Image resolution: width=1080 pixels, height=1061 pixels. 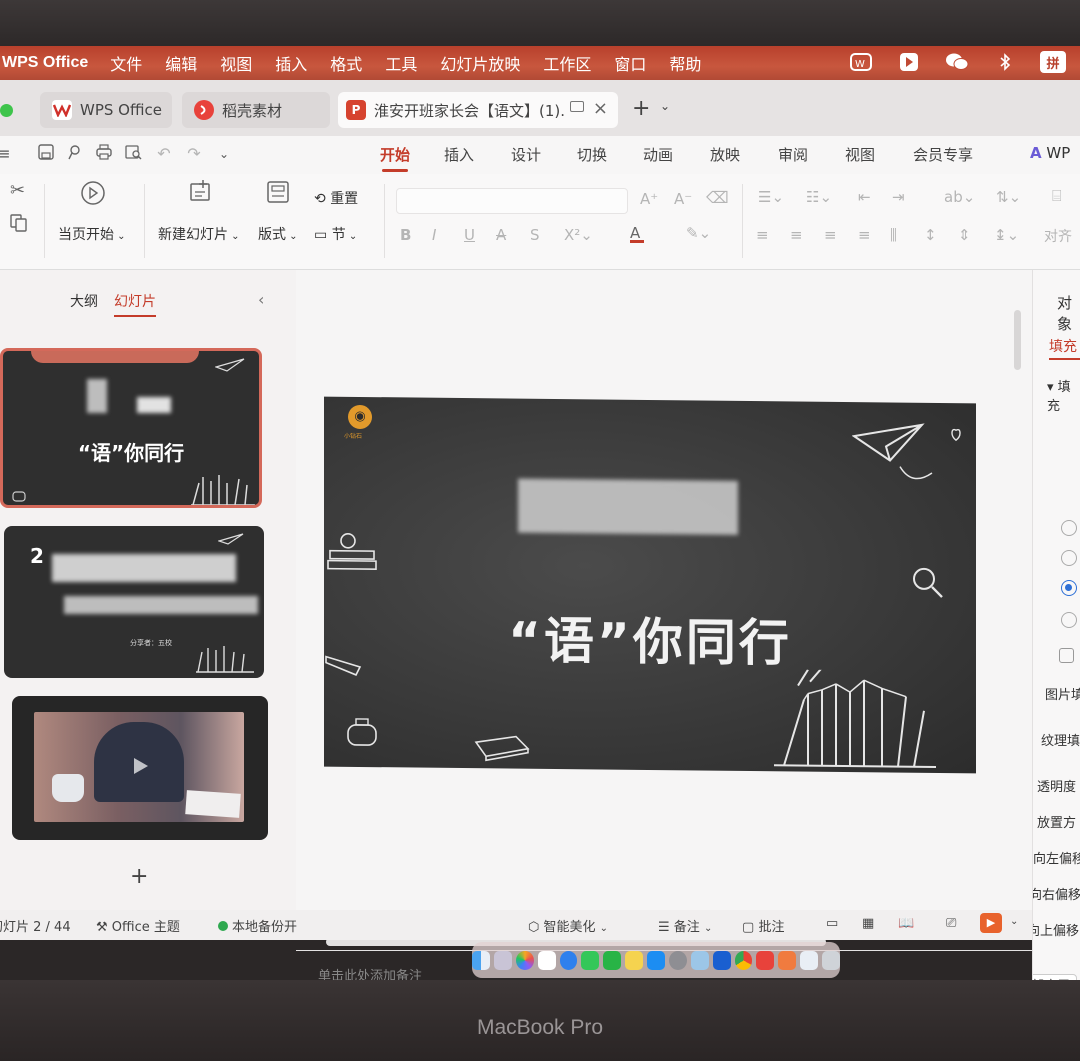 What do you see at coordinates (336, 198) in the screenshot?
I see `reset-button: ⟲ 重置` at bounding box center [336, 198].